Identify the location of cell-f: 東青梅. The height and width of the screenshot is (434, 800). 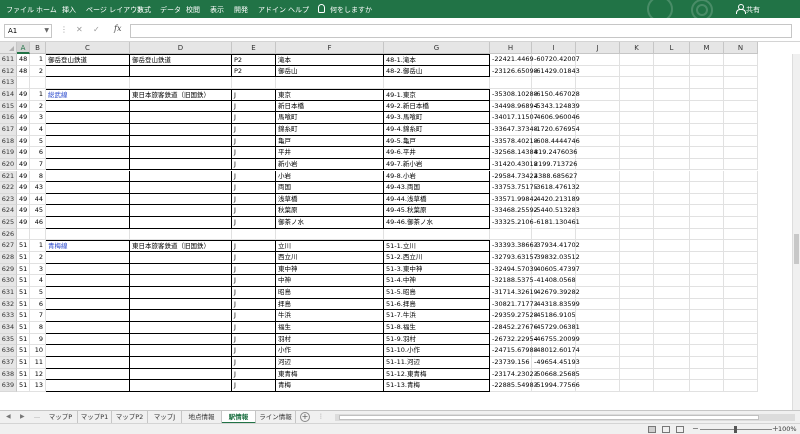
(330, 374).